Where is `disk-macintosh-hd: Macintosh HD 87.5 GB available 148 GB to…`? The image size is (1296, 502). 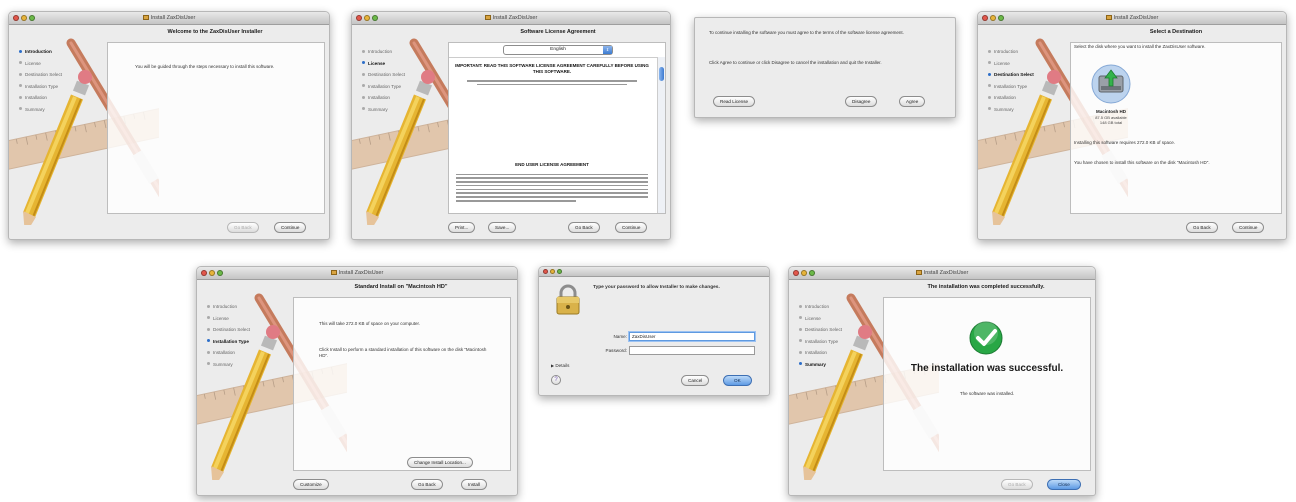 disk-macintosh-hd: Macintosh HD 87.5 GB available 148 GB to… is located at coordinates (1111, 94).